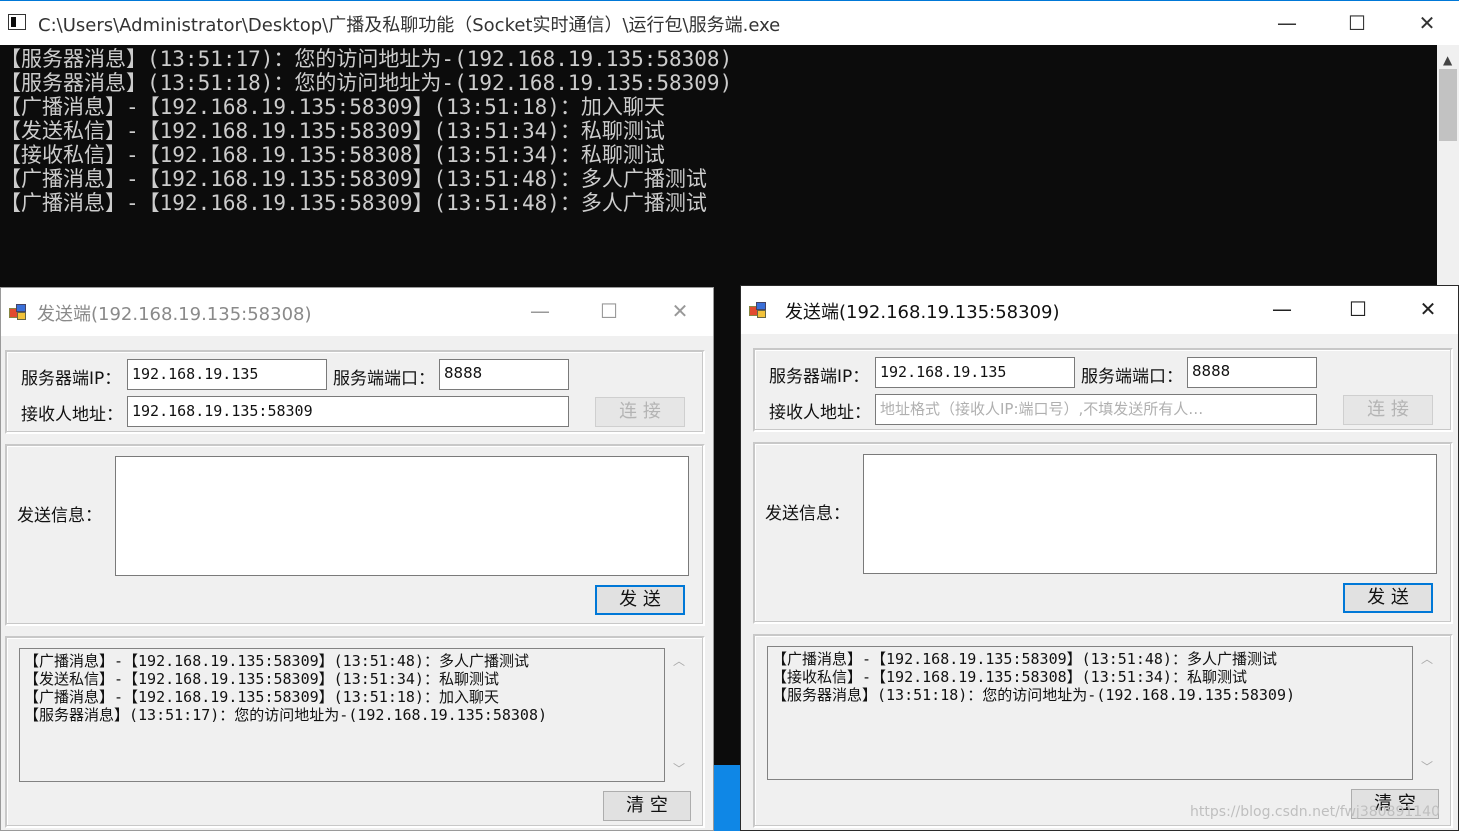 The width and height of the screenshot is (1459, 831). What do you see at coordinates (1357, 23) in the screenshot?
I see `console-maximize-button: ☐` at bounding box center [1357, 23].